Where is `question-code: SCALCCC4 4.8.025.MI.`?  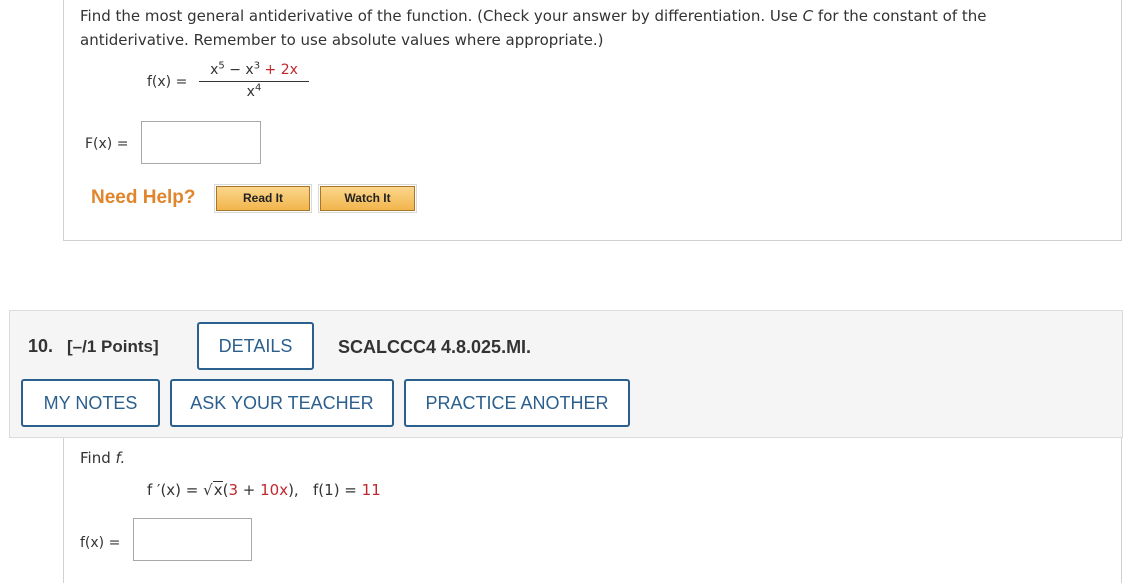
question-code: SCALCCC4 4.8.025.MI. is located at coordinates (435, 347).